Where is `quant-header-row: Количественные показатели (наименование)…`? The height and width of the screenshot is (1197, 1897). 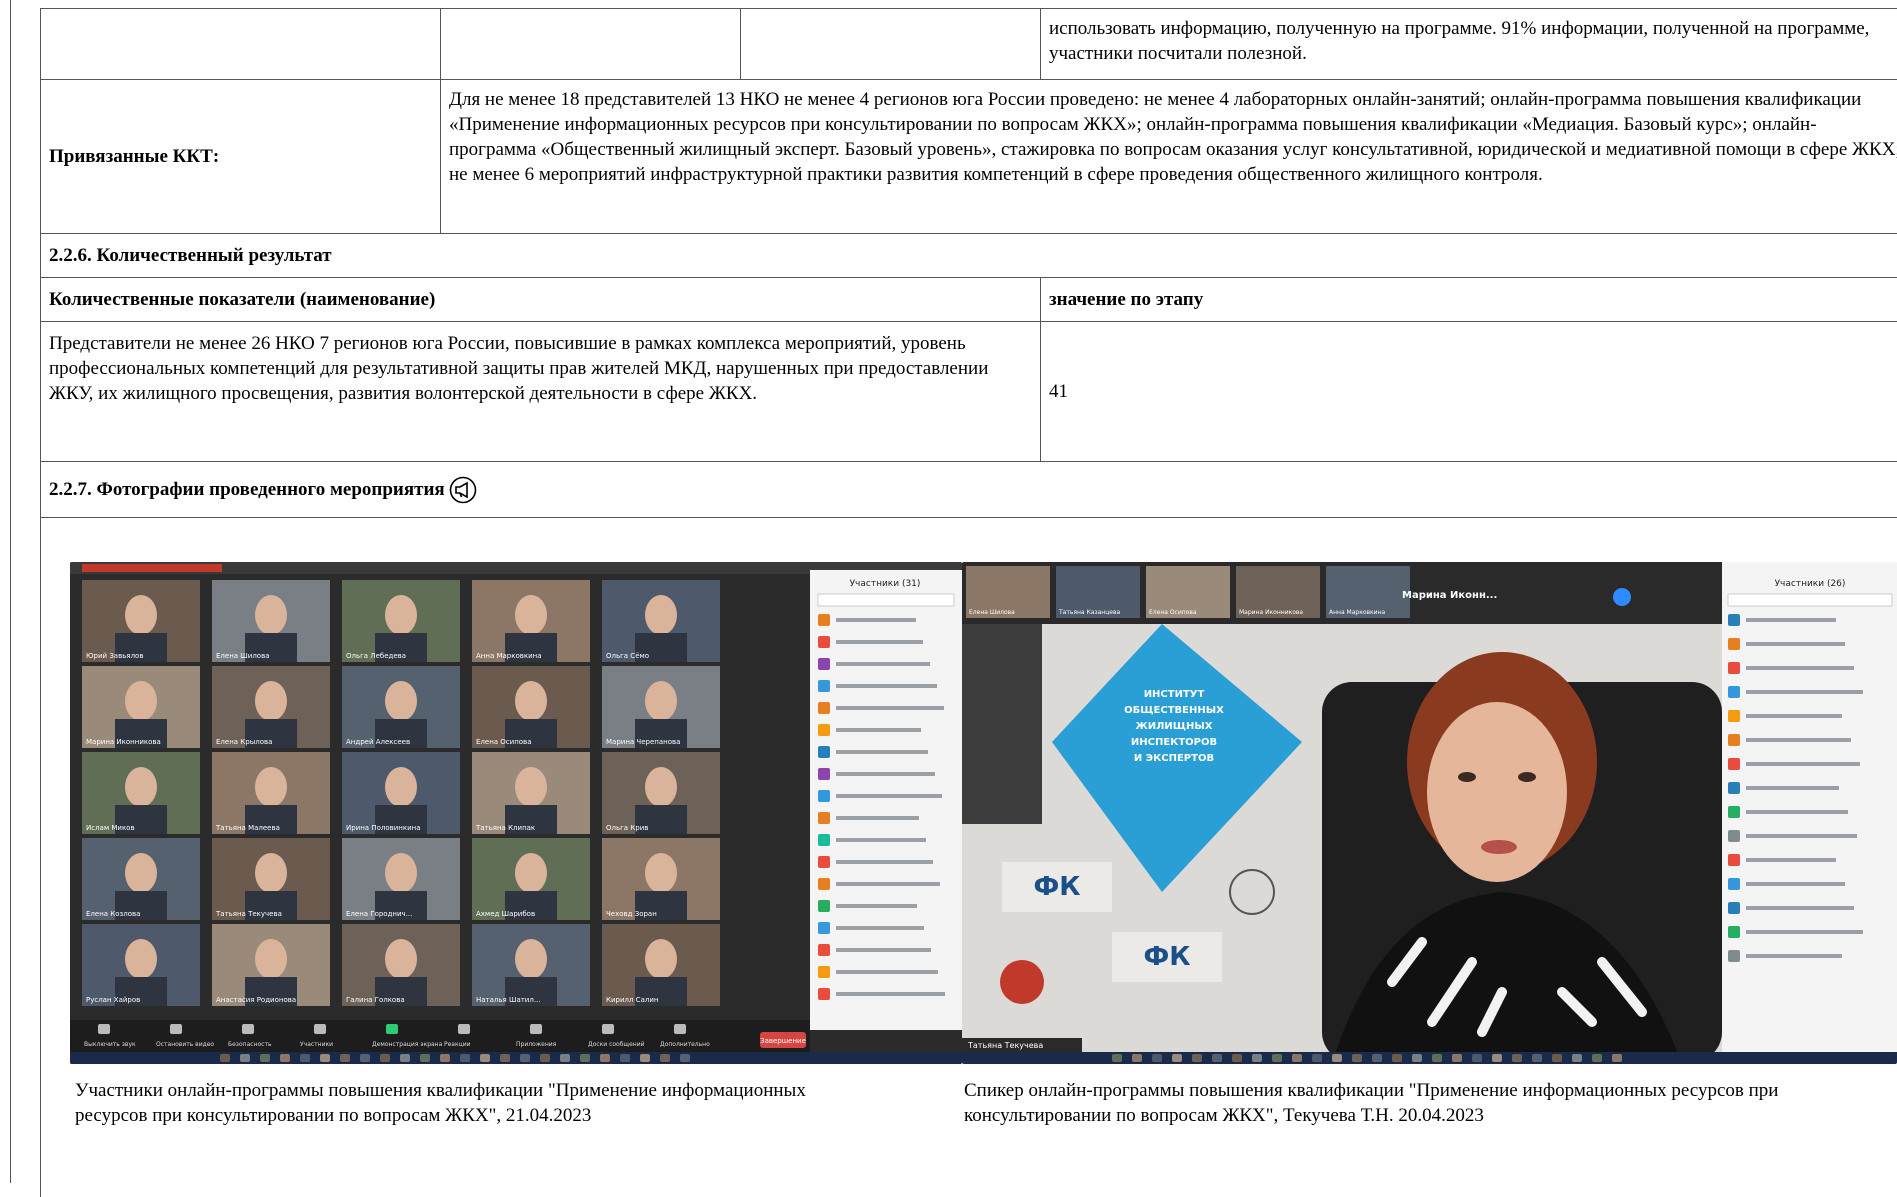
quant-header-row: Количественные показатели (наименование)… is located at coordinates (968, 299).